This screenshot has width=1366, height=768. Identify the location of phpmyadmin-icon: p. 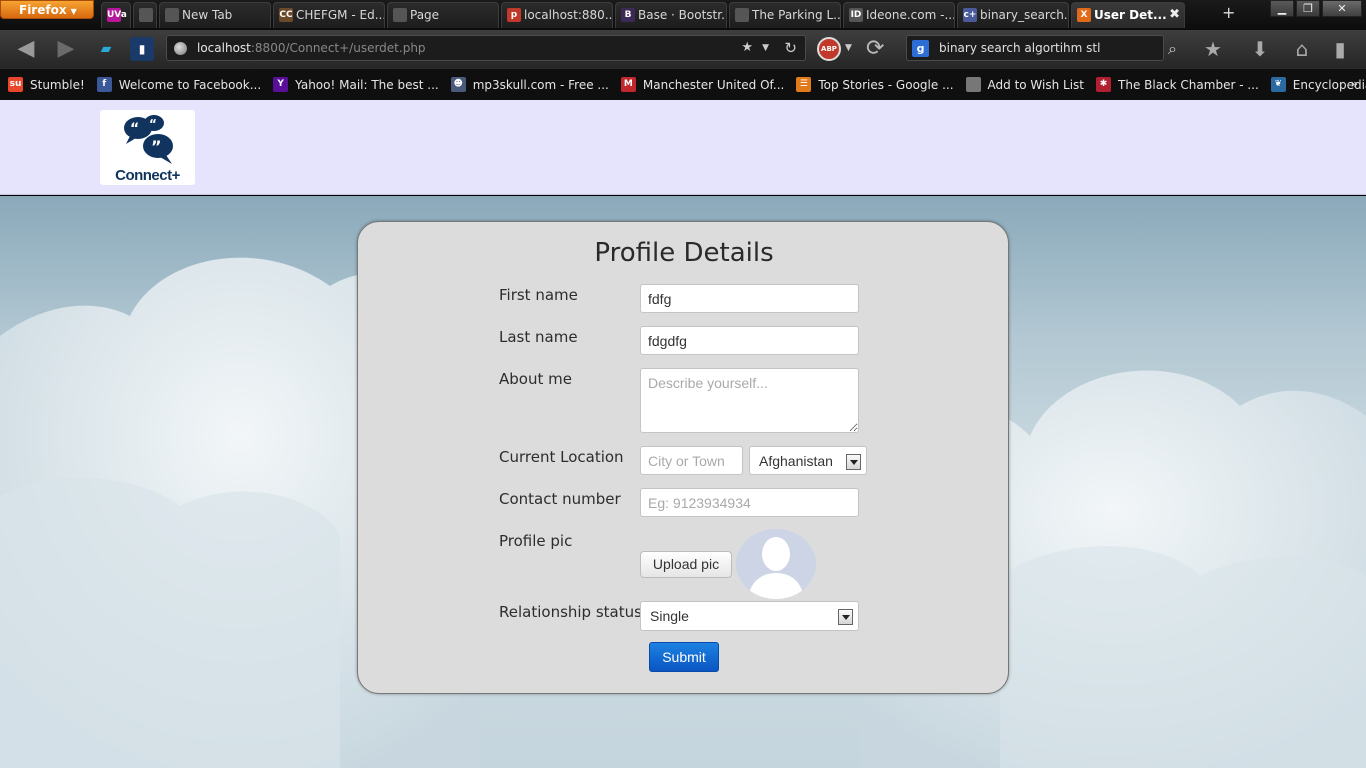
(514, 15).